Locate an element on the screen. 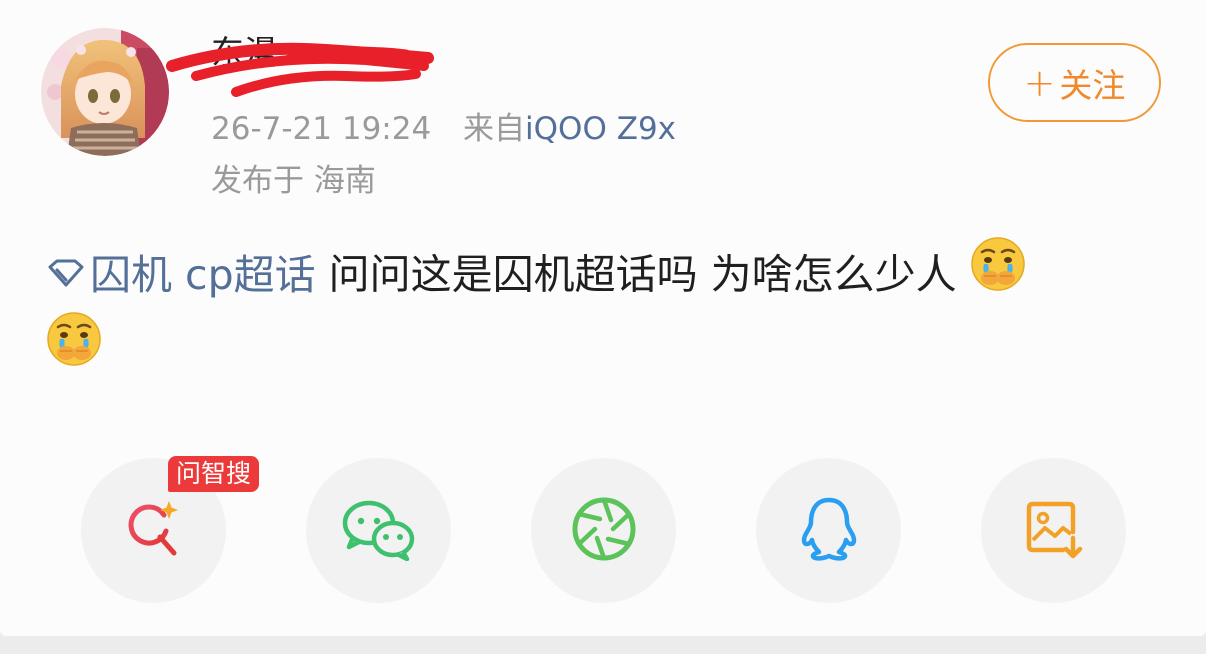 This screenshot has height=654, width=1206. bottom-divider is located at coordinates (603, 645).